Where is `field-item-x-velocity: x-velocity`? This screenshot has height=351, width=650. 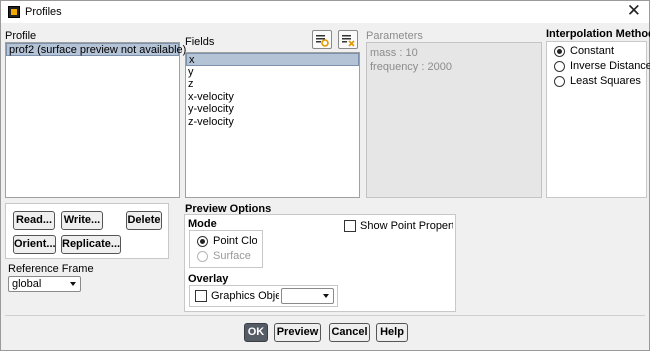
field-item-x-velocity: x-velocity is located at coordinates (272, 97).